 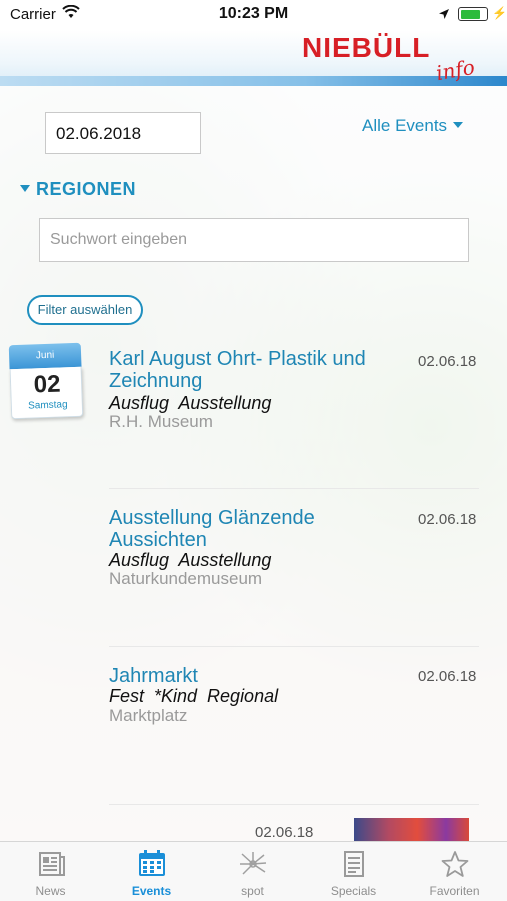 I want to click on event-categories: Fest *Kind Regional, so click(x=194, y=696).